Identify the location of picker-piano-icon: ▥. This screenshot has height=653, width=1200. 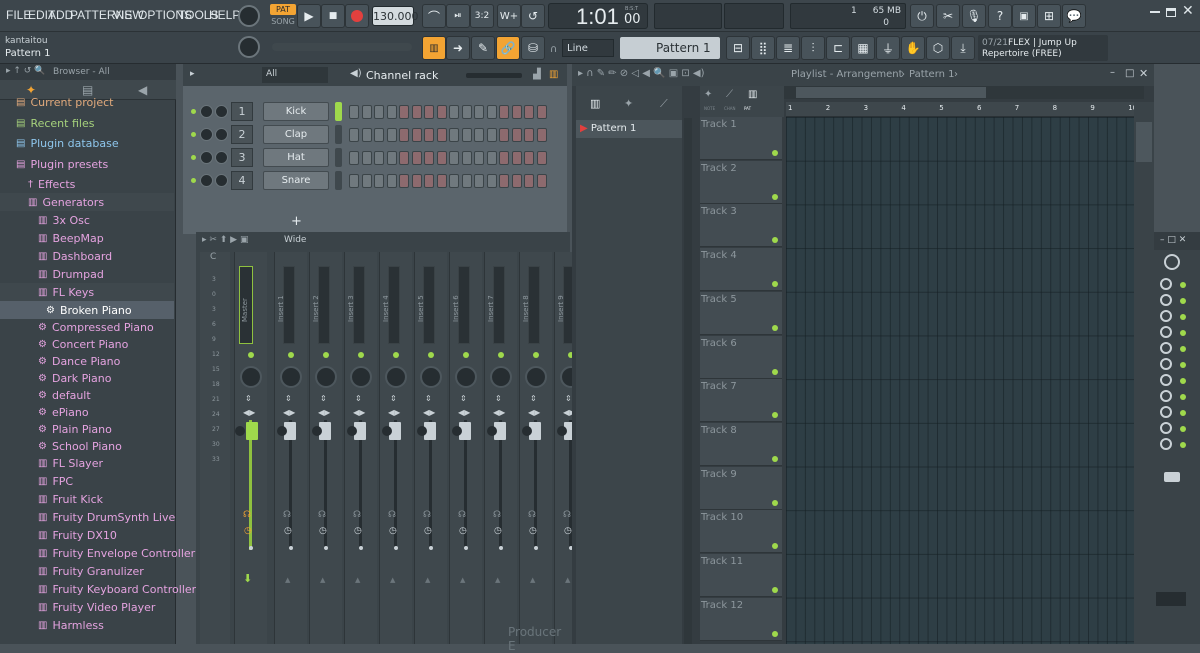
(595, 103).